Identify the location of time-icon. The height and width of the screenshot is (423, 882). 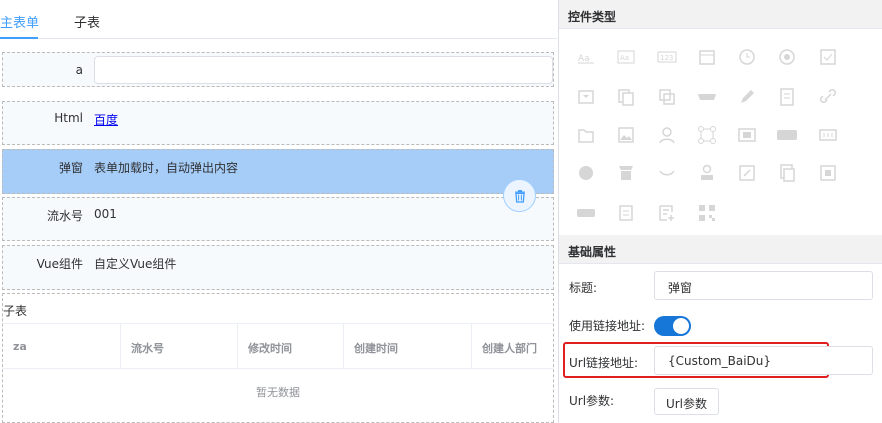
(747, 57).